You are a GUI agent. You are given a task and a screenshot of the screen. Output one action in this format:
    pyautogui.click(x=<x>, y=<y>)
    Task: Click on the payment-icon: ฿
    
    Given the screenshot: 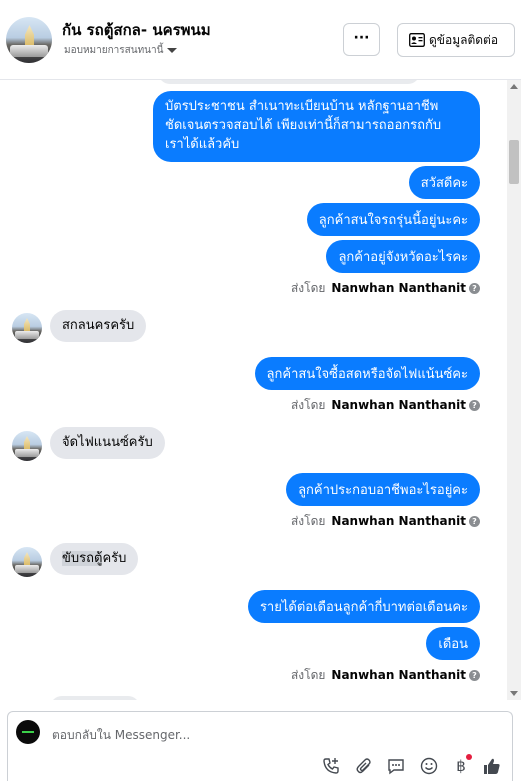 What is the action you would take?
    pyautogui.click(x=461, y=765)
    